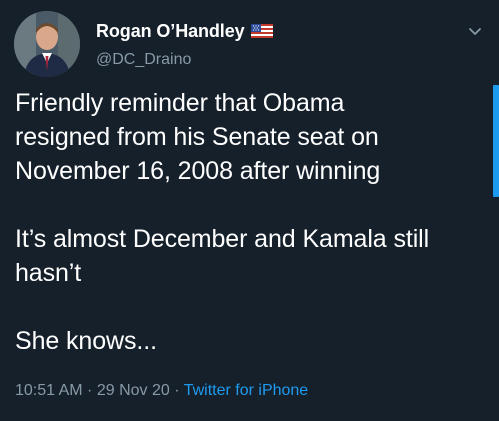 This screenshot has width=499, height=421. What do you see at coordinates (143, 60) in the screenshot?
I see `user-handle: @DC_Draino` at bounding box center [143, 60].